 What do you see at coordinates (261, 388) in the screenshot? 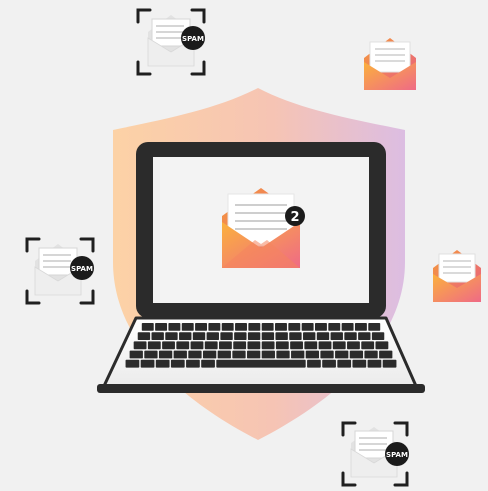
I see `laptop-bottom-edge` at bounding box center [261, 388].